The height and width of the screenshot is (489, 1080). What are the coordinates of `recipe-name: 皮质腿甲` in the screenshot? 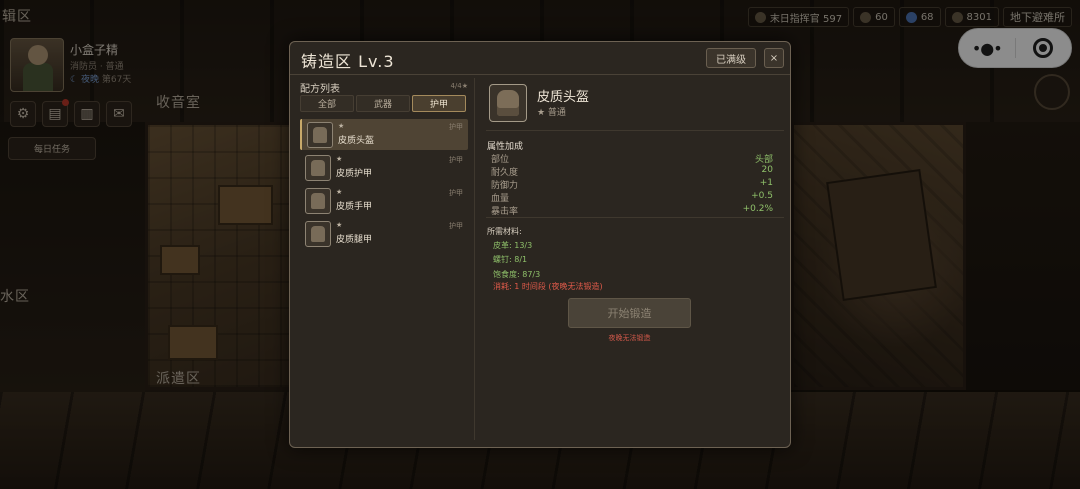 It's located at (354, 240).